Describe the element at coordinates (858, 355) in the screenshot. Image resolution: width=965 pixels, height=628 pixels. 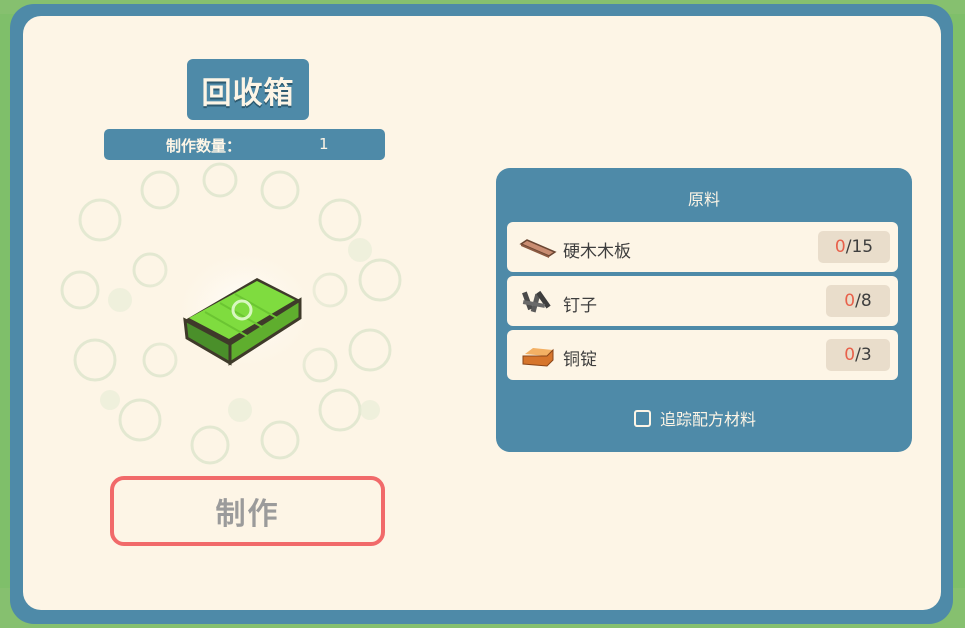
I see `material-count: 0 / 3` at that location.